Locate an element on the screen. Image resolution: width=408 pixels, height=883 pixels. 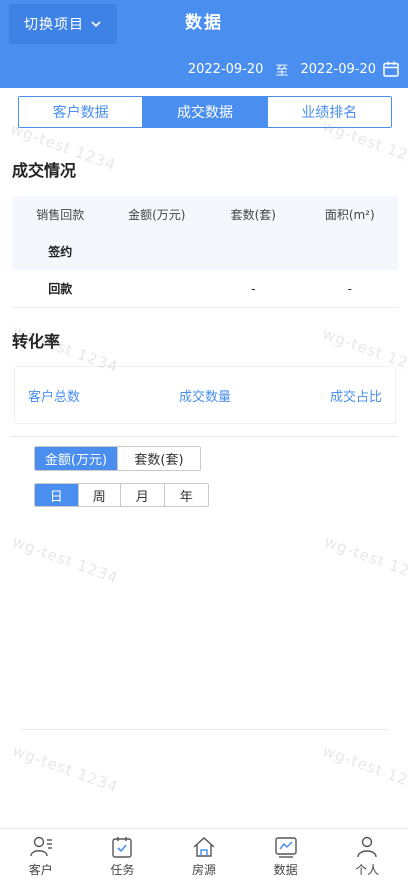
nav-item-data: 数据 is located at coordinates (286, 856).